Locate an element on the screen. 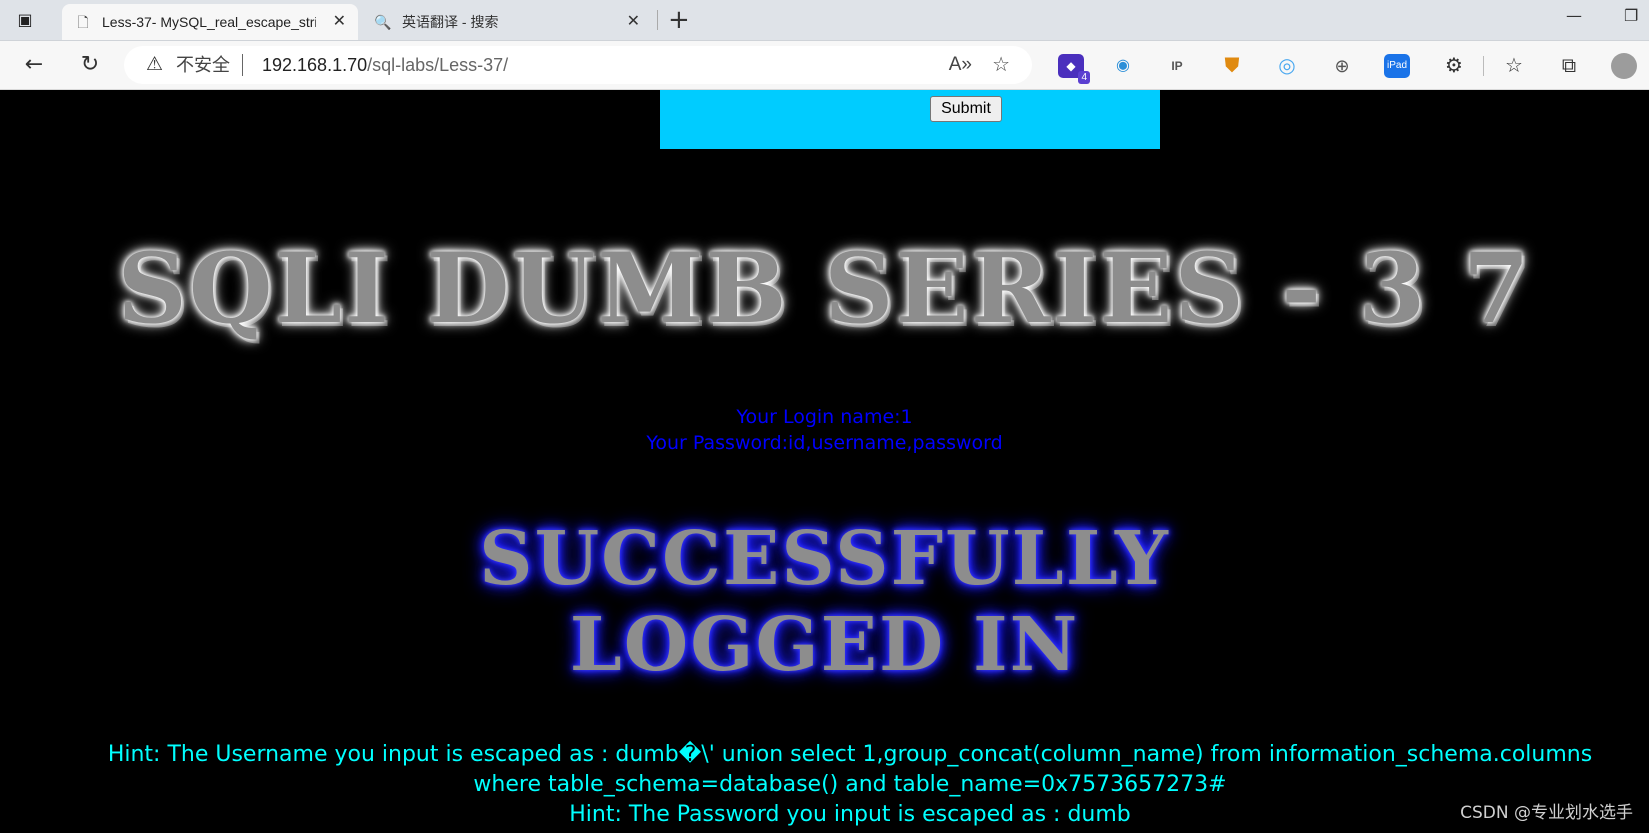 The image size is (1649, 833). tab-title: Less-37- MySQL_real_escape_stri is located at coordinates (209, 22).